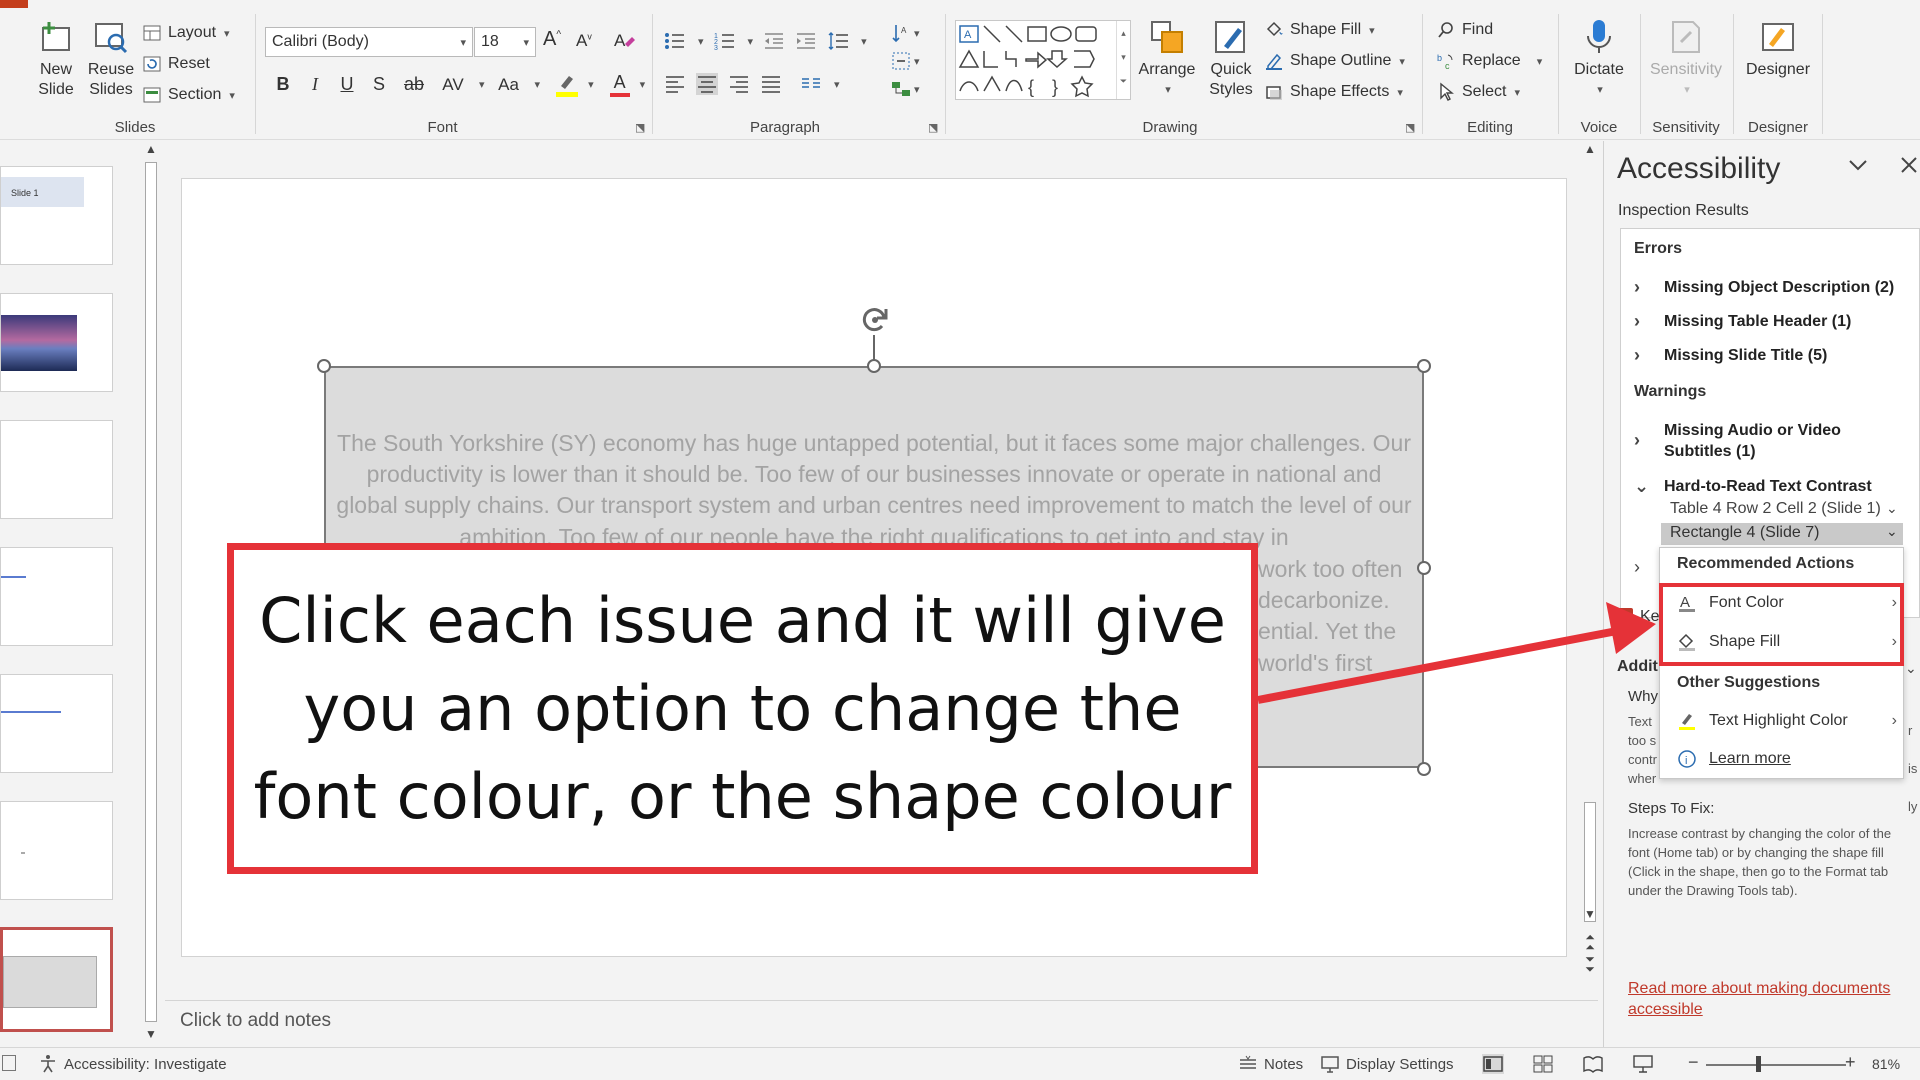 This screenshot has width=1920, height=1080. Describe the element at coordinates (1886, 1064) in the screenshot. I see `zoom-level: 81%` at that location.